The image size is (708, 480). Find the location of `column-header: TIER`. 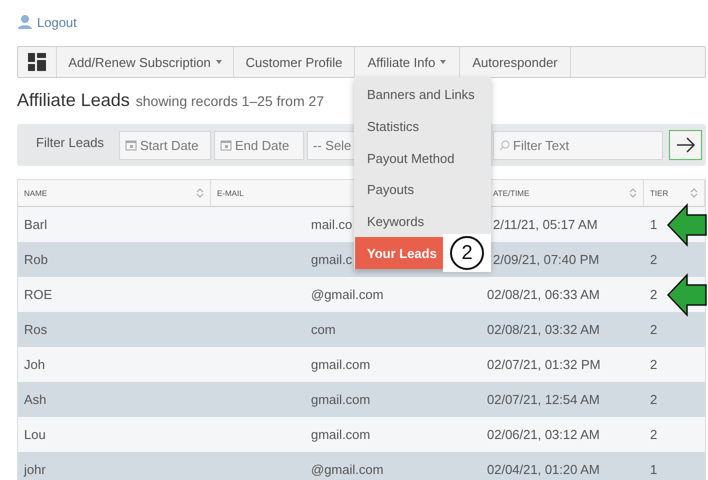

column-header: TIER is located at coordinates (674, 193).